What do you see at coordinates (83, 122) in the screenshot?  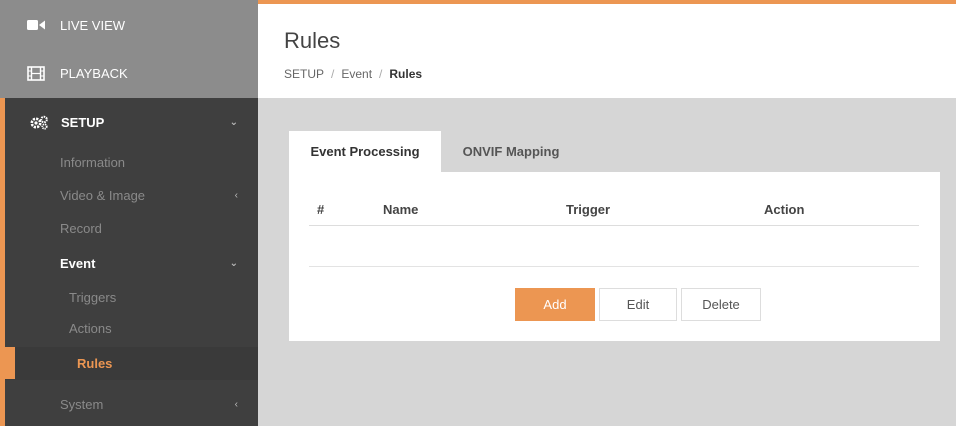 I see `nav-setup-label: SETUP` at bounding box center [83, 122].